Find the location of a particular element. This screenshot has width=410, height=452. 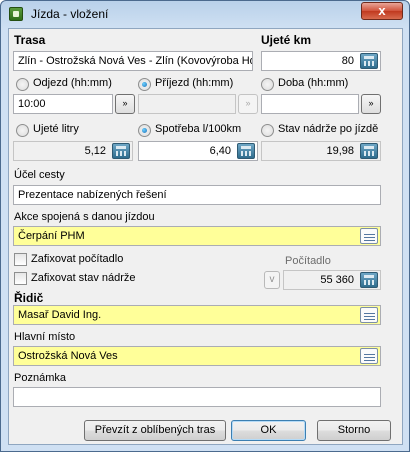

akce-input: Čerpání PHM is located at coordinates (197, 236).